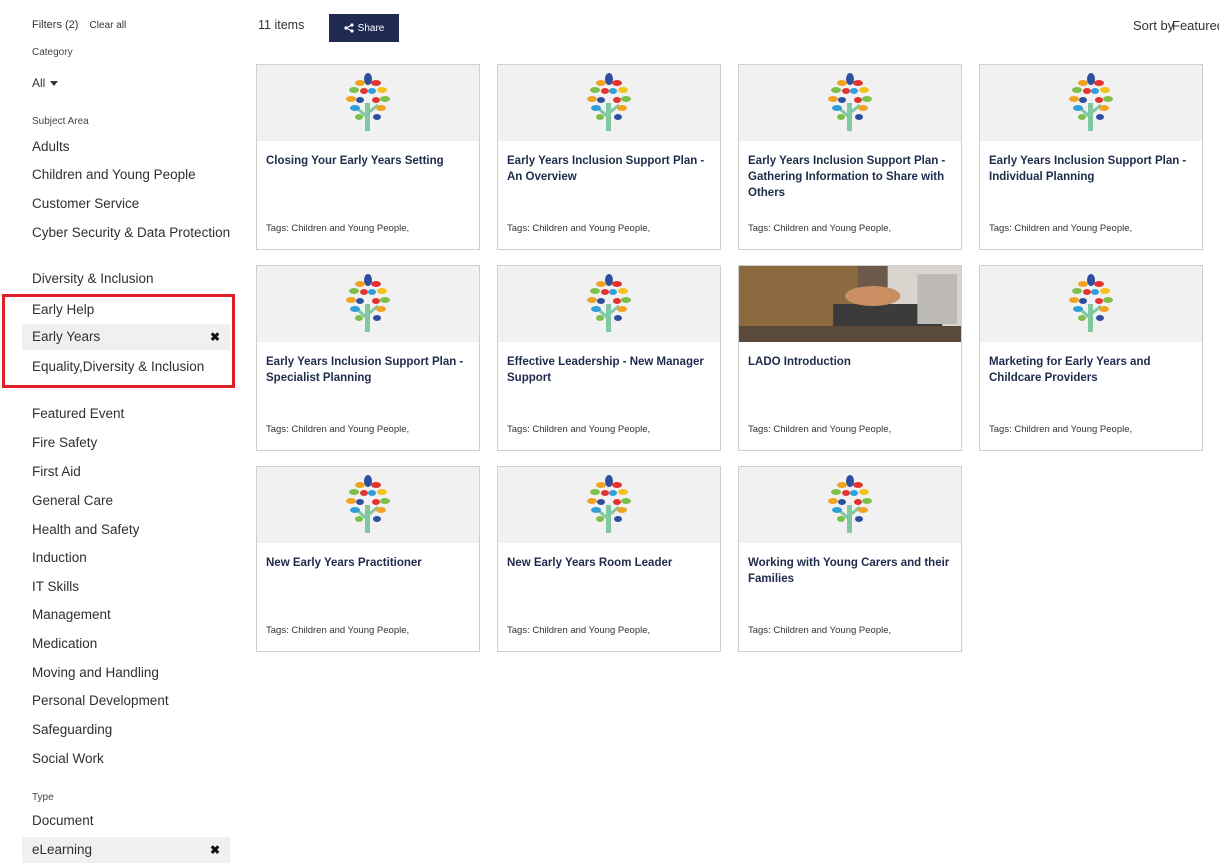 This screenshot has height=863, width=1219. What do you see at coordinates (118, 341) in the screenshot?
I see `highlight-box` at bounding box center [118, 341].